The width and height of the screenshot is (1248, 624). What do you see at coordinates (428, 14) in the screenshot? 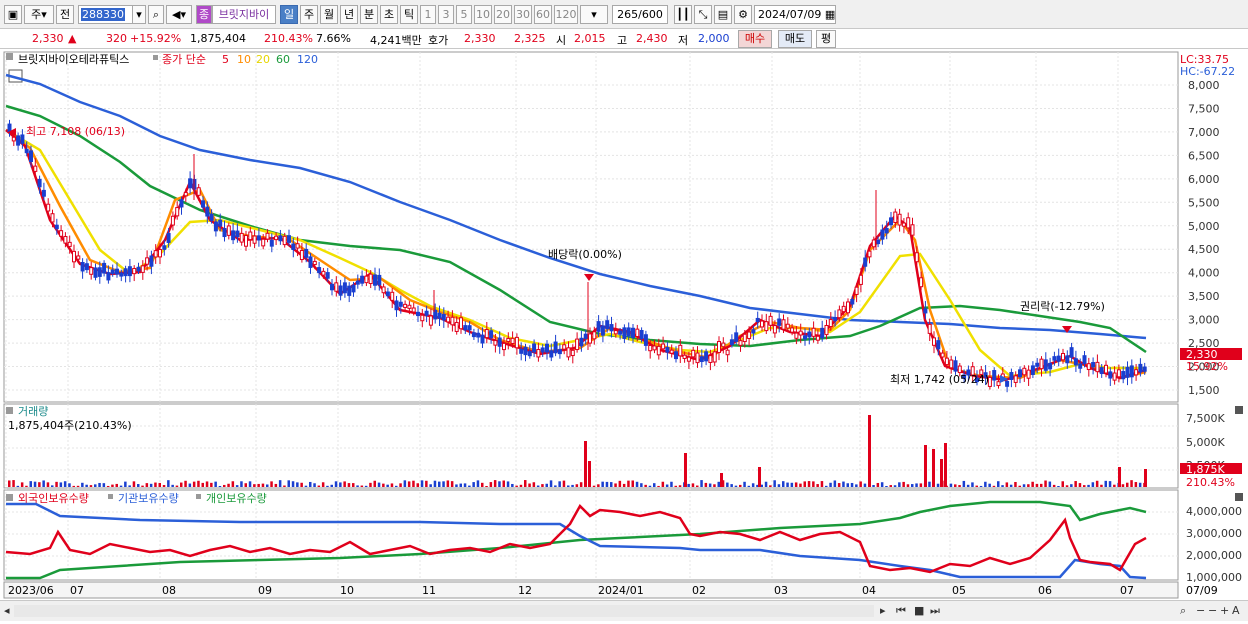
I see `interval-1: 1` at bounding box center [428, 14].